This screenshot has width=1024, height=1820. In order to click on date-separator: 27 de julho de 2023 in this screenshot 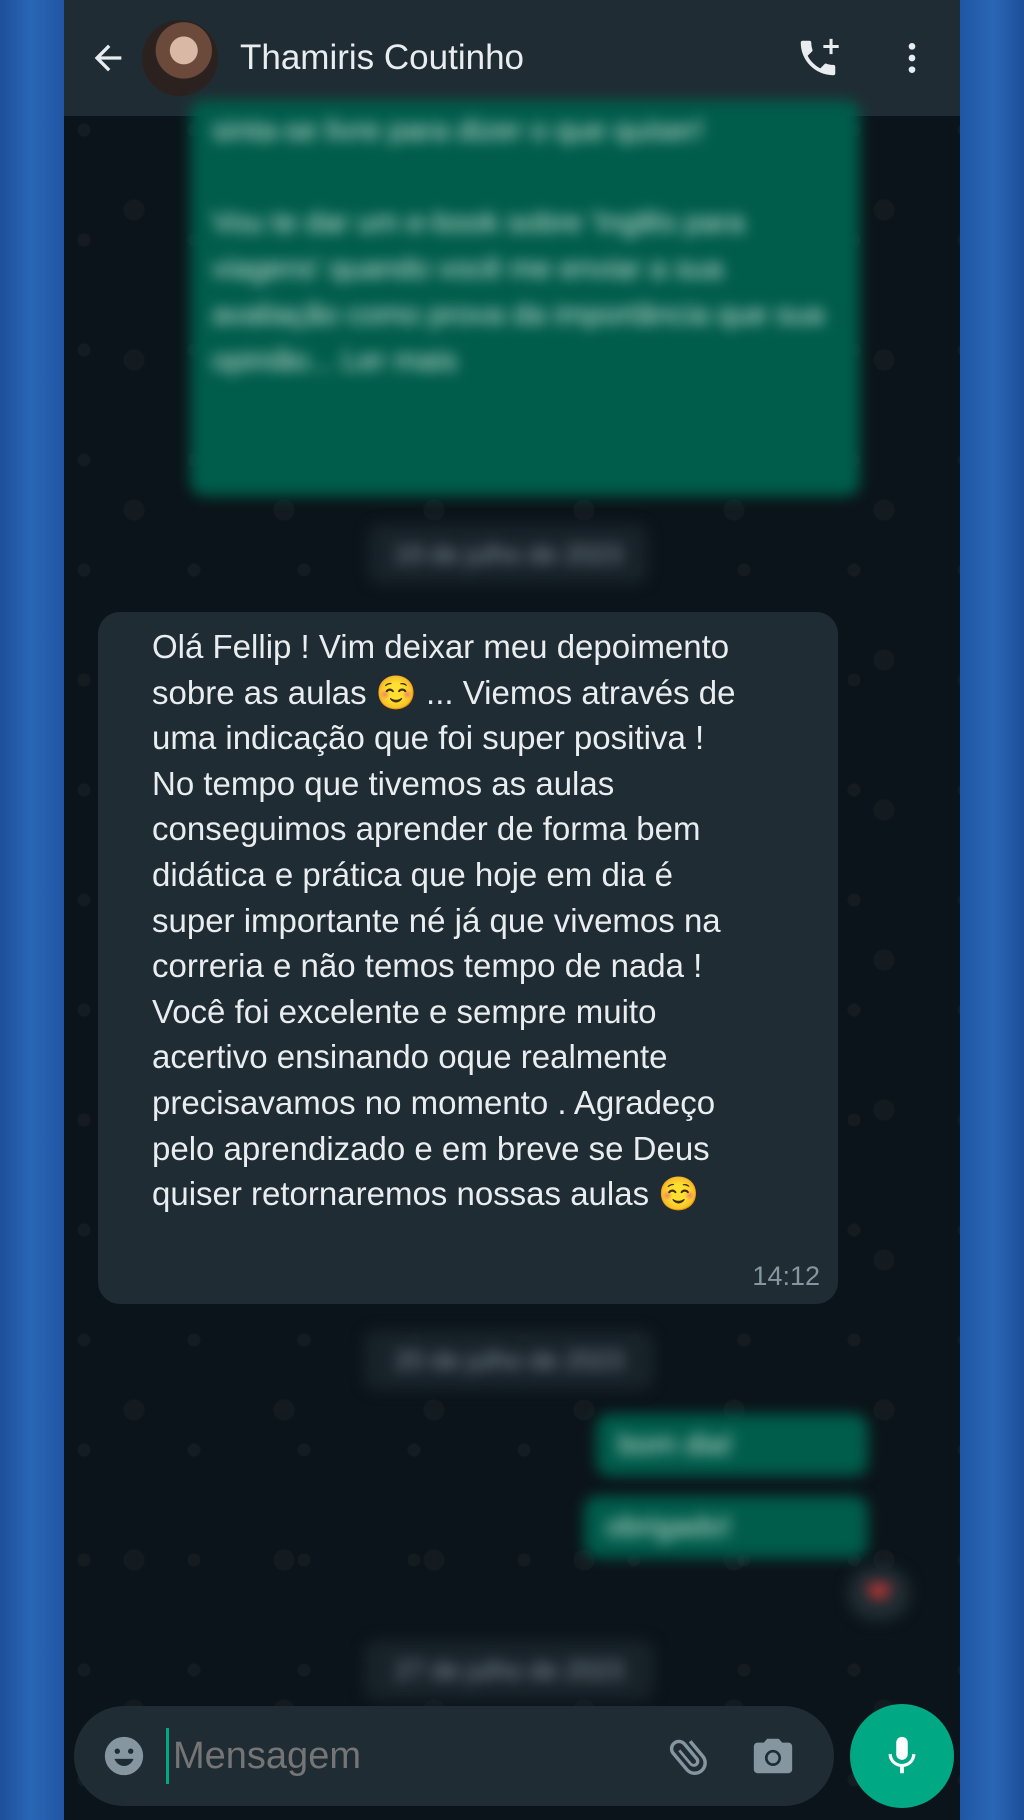, I will do `click(509, 1670)`.